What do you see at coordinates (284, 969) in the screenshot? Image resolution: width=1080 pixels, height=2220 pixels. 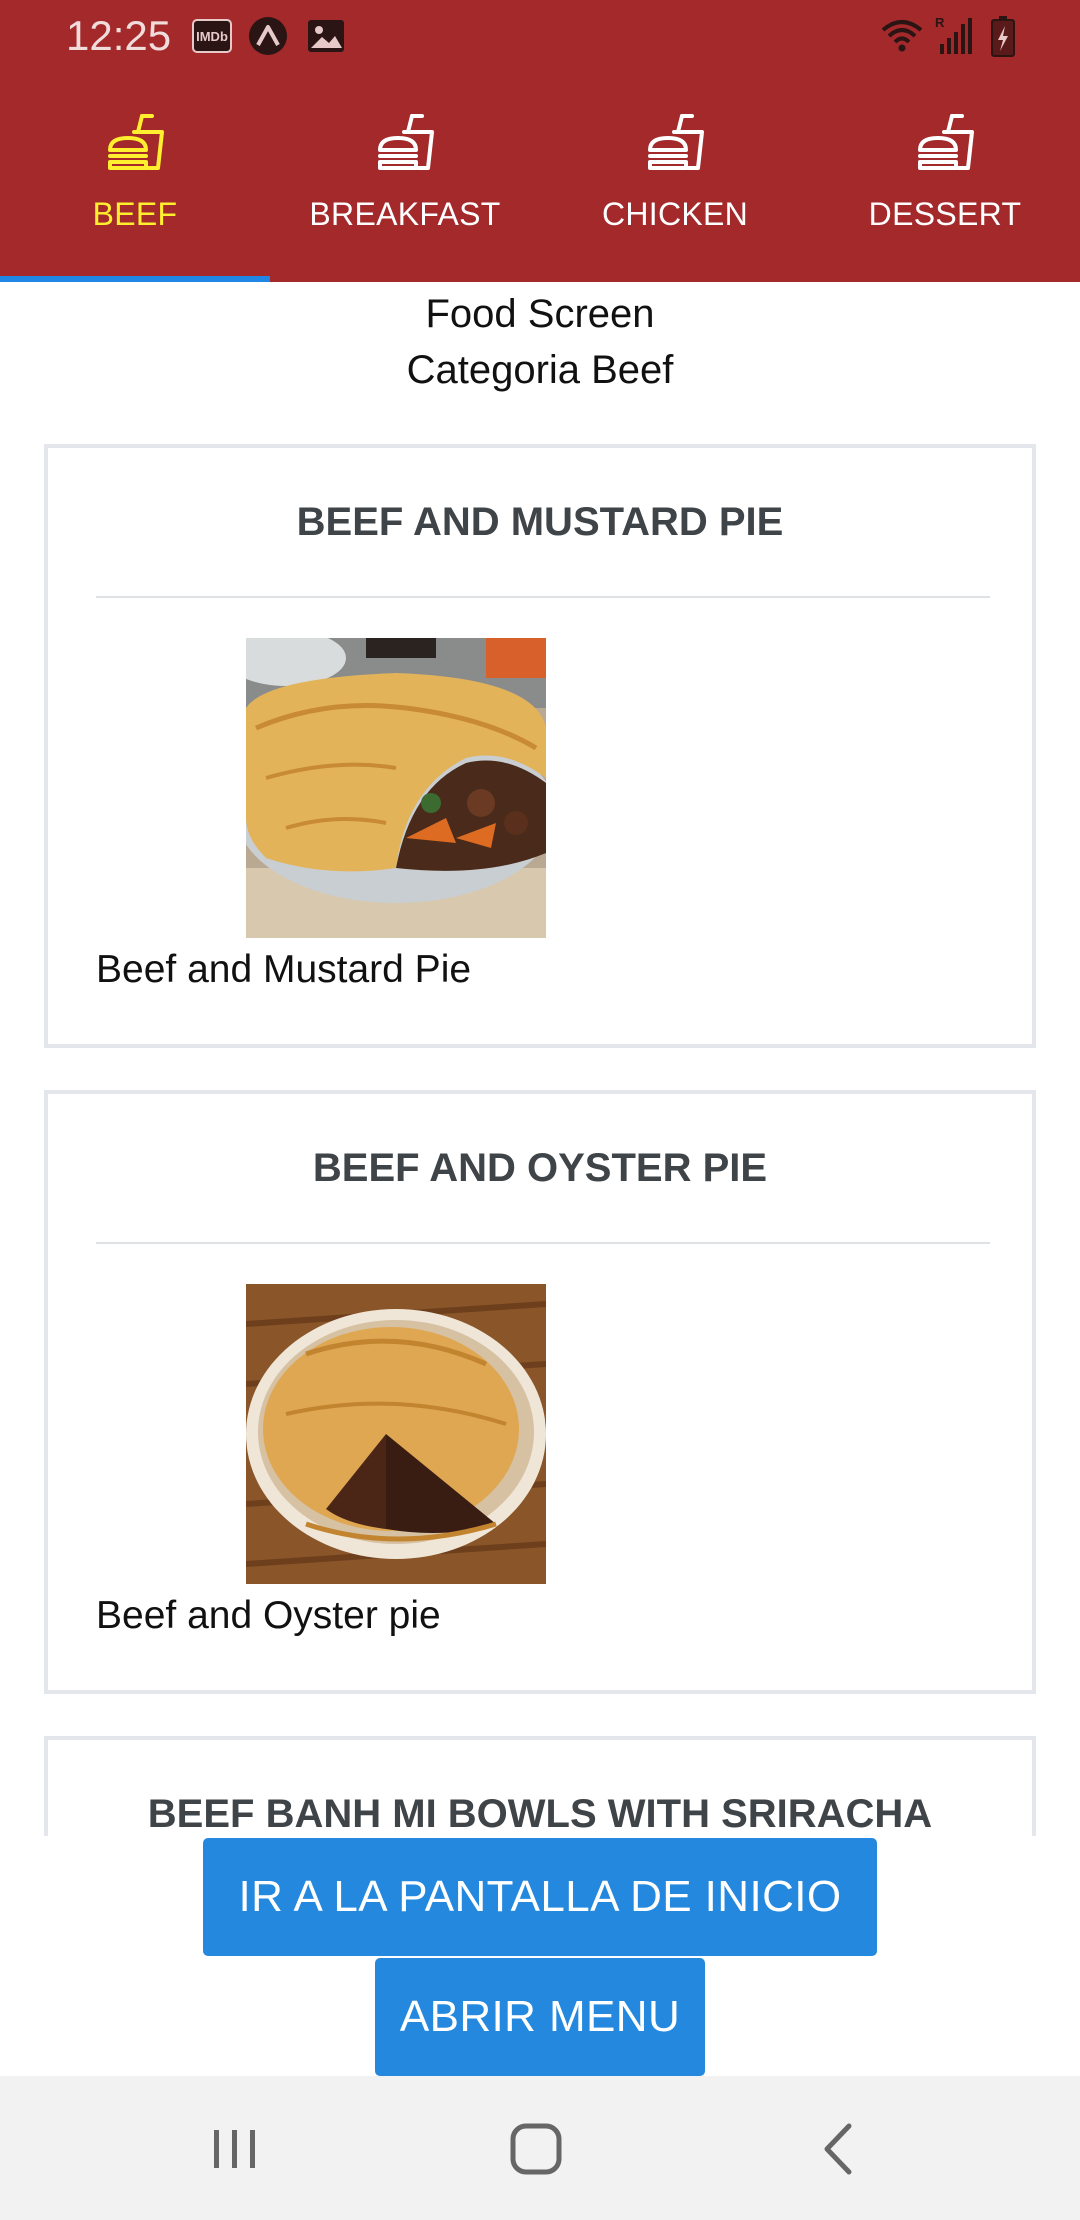 I see `meal-name: Beef and Mustard Pie` at bounding box center [284, 969].